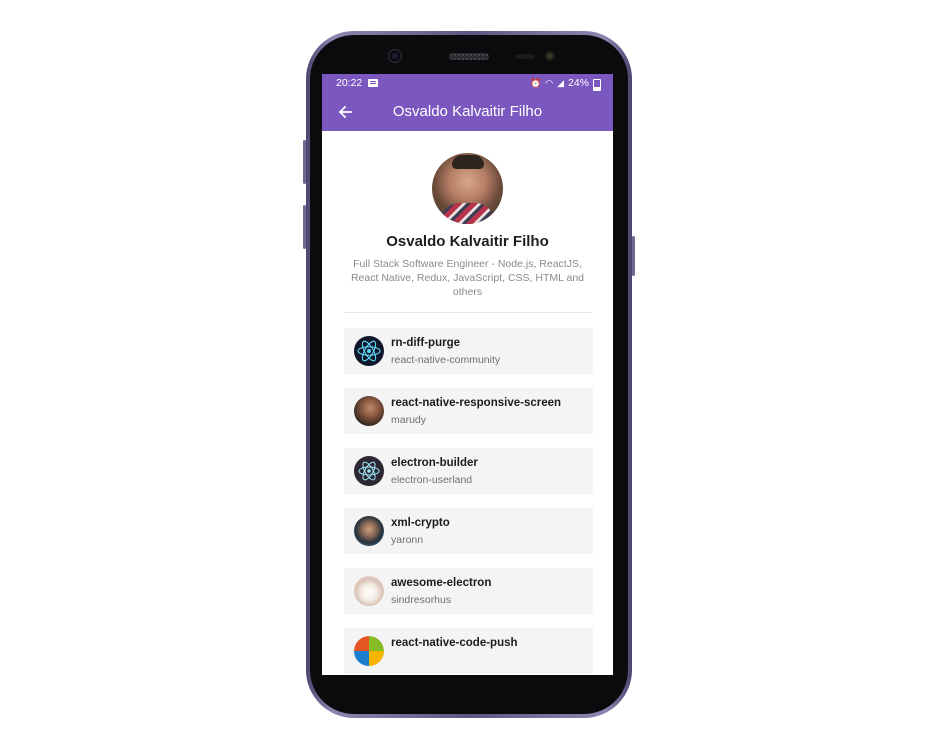  What do you see at coordinates (454, 643) in the screenshot?
I see `repo-name: react-native-code-push` at bounding box center [454, 643].